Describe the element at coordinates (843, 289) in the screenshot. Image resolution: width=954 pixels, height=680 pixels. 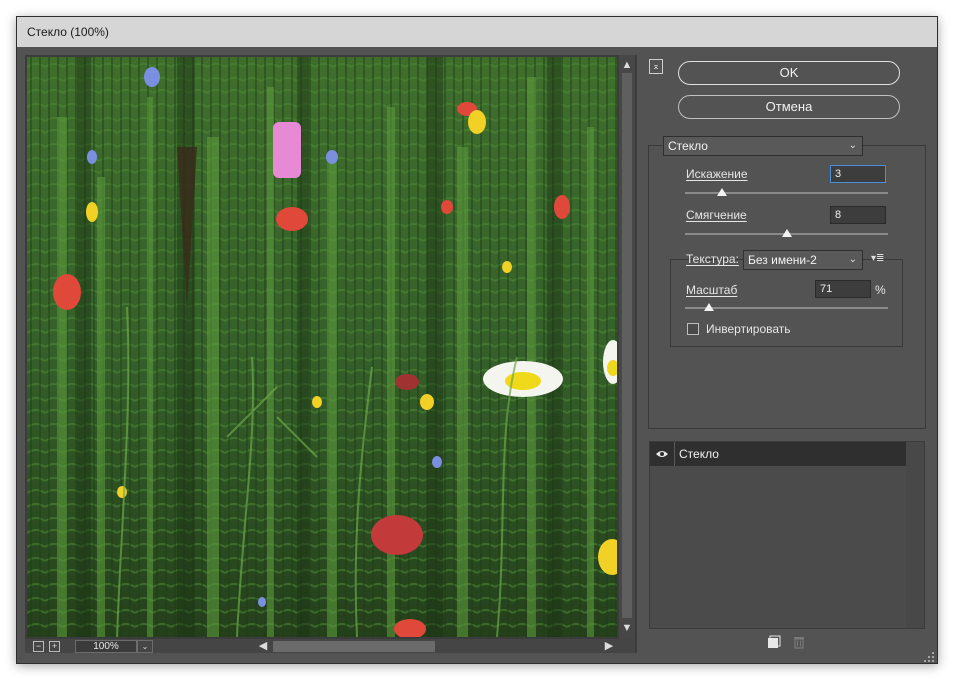
I see `scale-field: 71` at that location.